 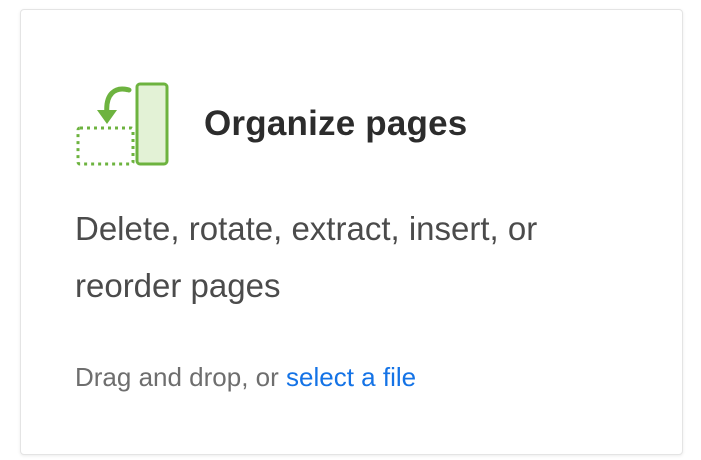 What do you see at coordinates (181, 377) in the screenshot?
I see `drop-hint-text: Drag and drop, or` at bounding box center [181, 377].